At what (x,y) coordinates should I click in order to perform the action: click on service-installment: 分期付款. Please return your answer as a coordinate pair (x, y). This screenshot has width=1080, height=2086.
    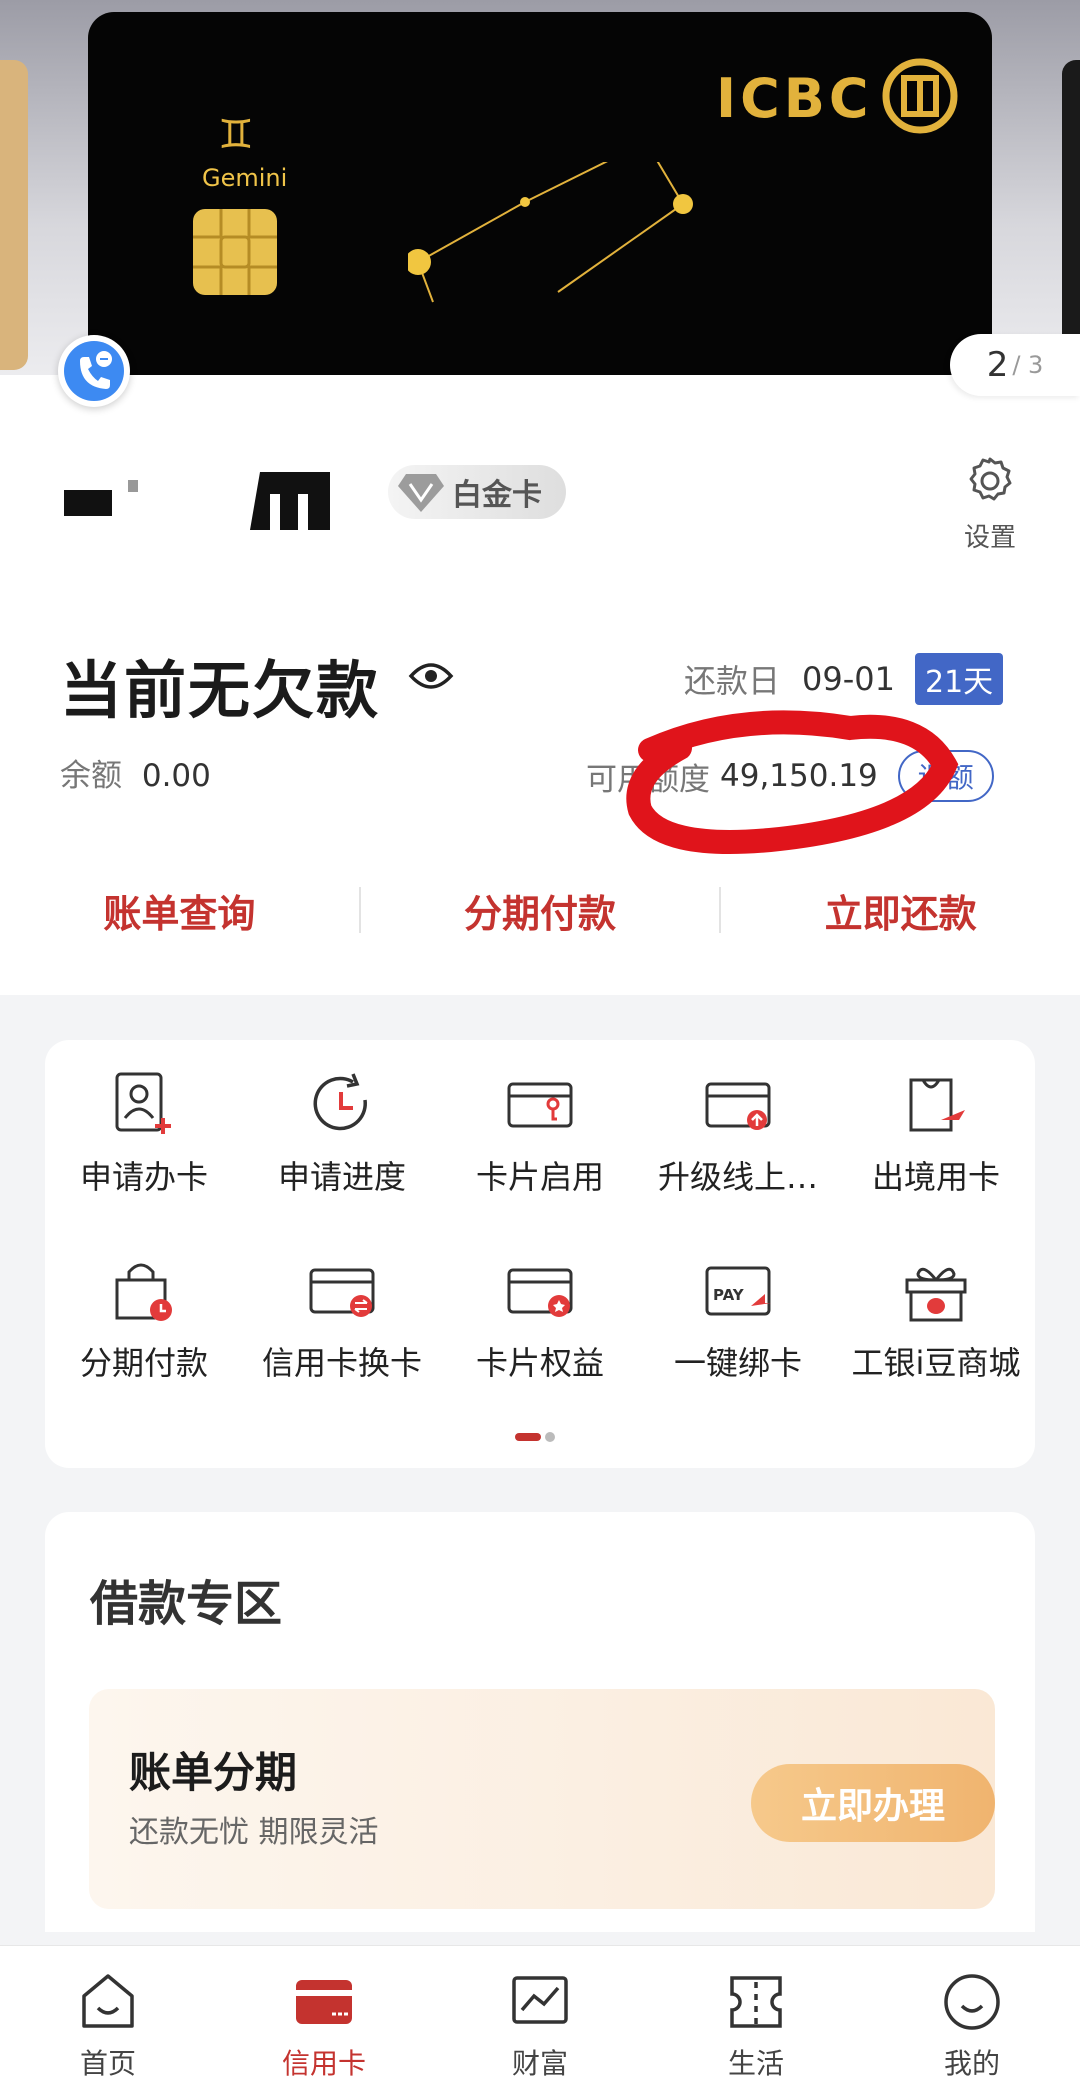
    Looking at the image, I should click on (144, 1320).